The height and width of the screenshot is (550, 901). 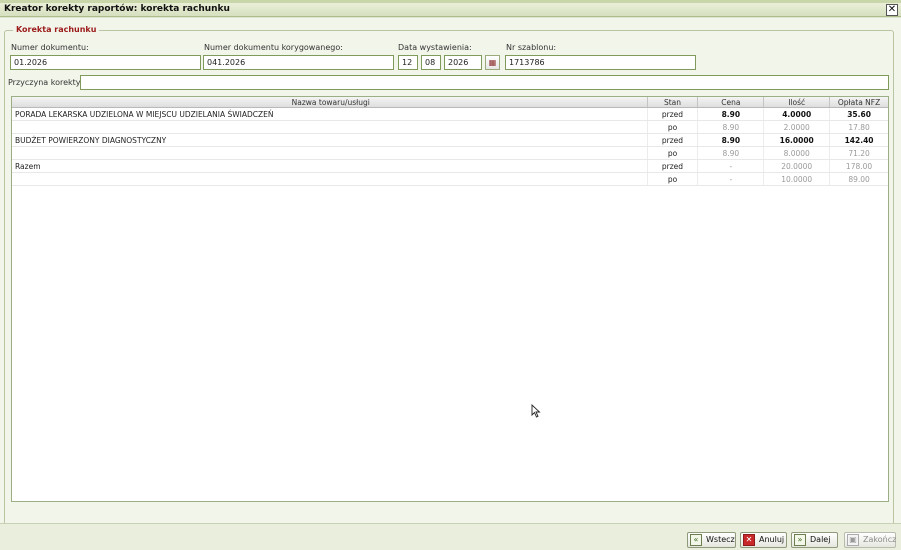 I want to click on back-button: « Wstecz, so click(x=711, y=540).